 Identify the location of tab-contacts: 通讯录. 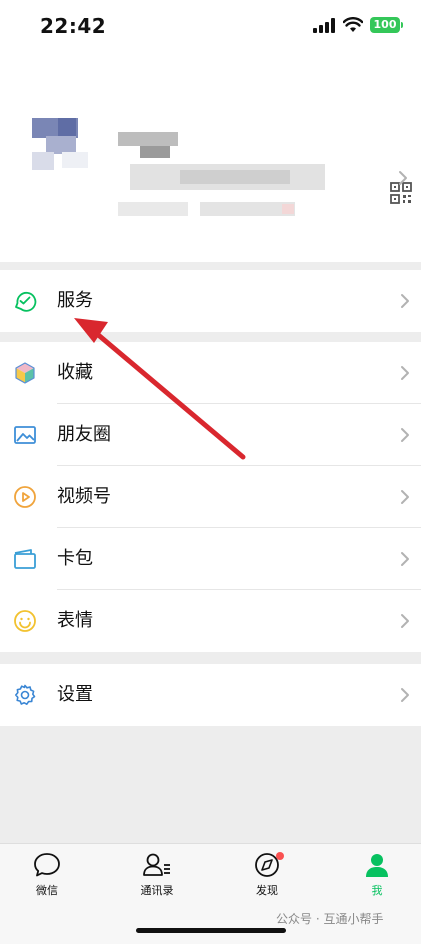
(157, 875).